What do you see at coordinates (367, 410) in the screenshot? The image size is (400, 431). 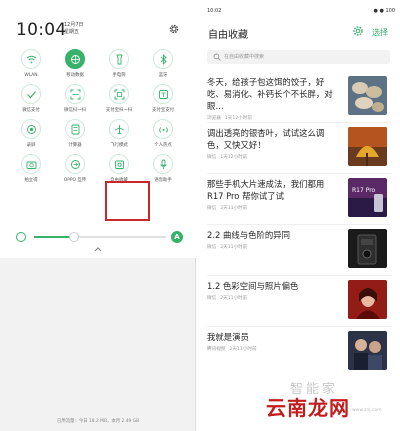 I see `watermark-url: www.znj.com` at bounding box center [367, 410].